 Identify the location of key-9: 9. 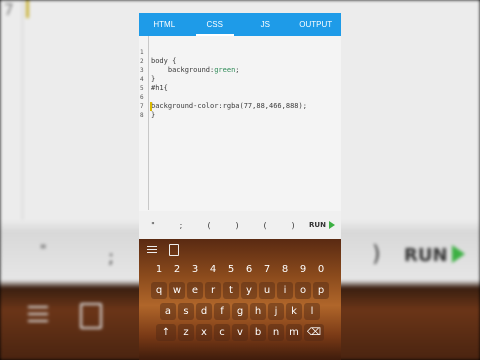
(303, 269).